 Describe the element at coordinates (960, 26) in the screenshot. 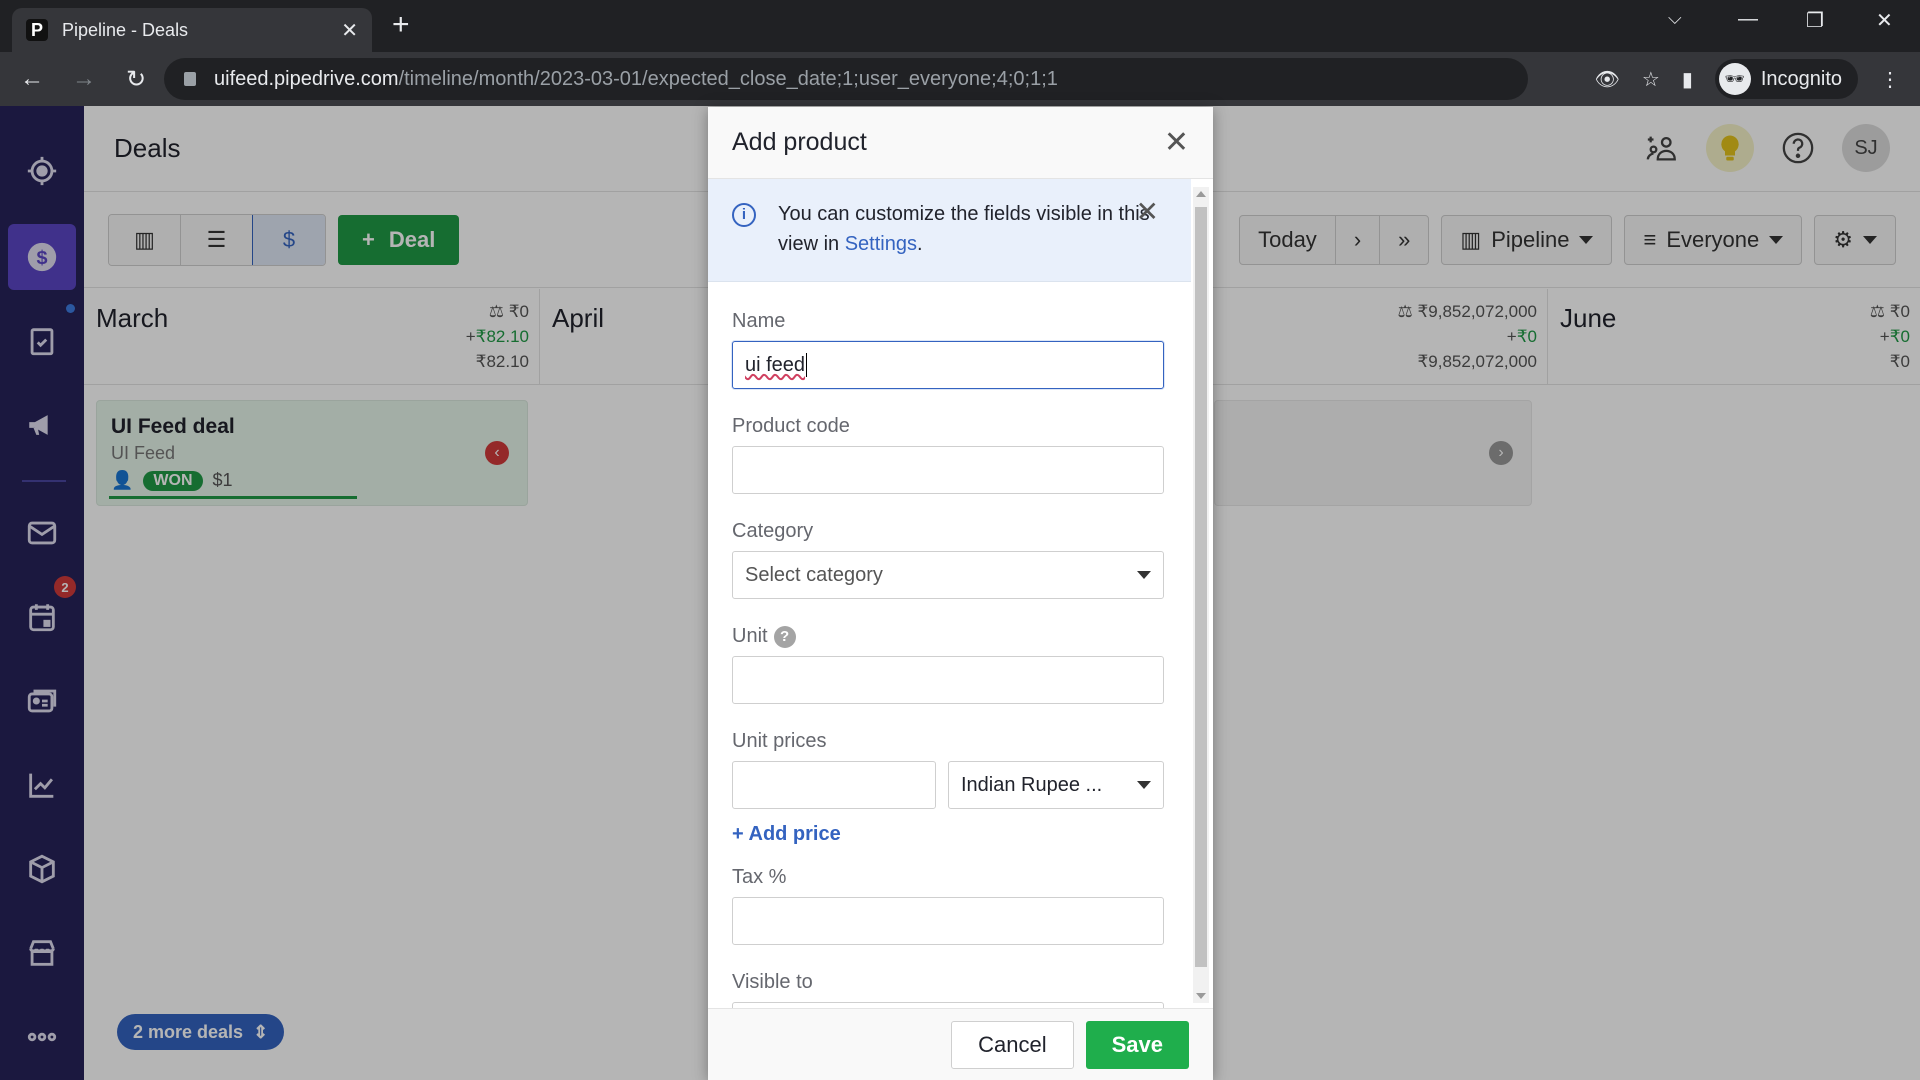

I see `browser-tabstrip: P Pipeline - Deals ✕ + ⌵ — ❐ ✕` at that location.